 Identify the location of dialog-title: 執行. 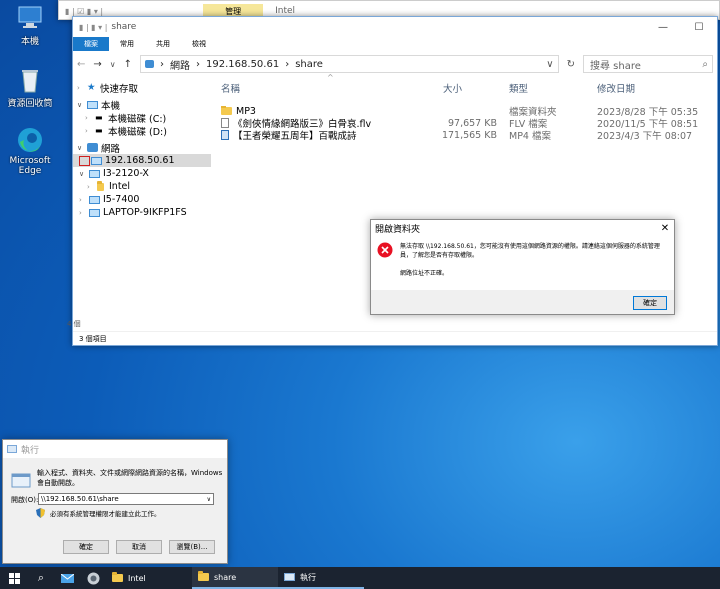
(30, 450).